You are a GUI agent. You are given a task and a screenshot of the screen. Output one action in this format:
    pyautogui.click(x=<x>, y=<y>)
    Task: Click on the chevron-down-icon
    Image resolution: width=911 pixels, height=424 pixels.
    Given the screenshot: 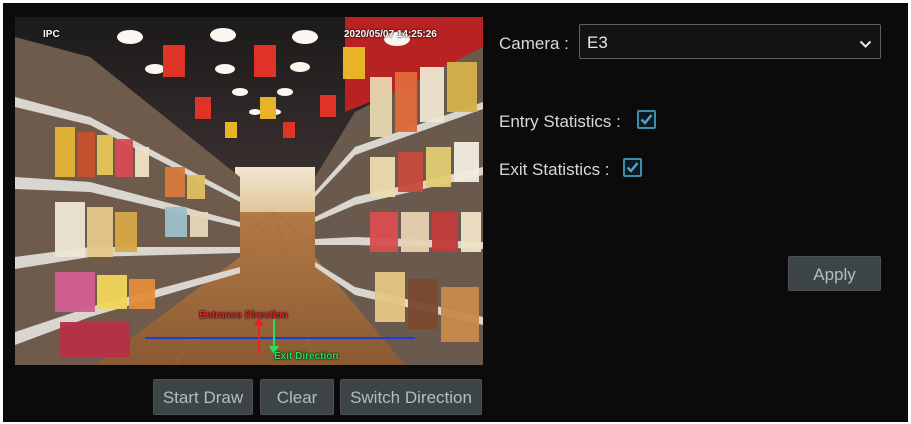 What is the action you would take?
    pyautogui.click(x=865, y=45)
    